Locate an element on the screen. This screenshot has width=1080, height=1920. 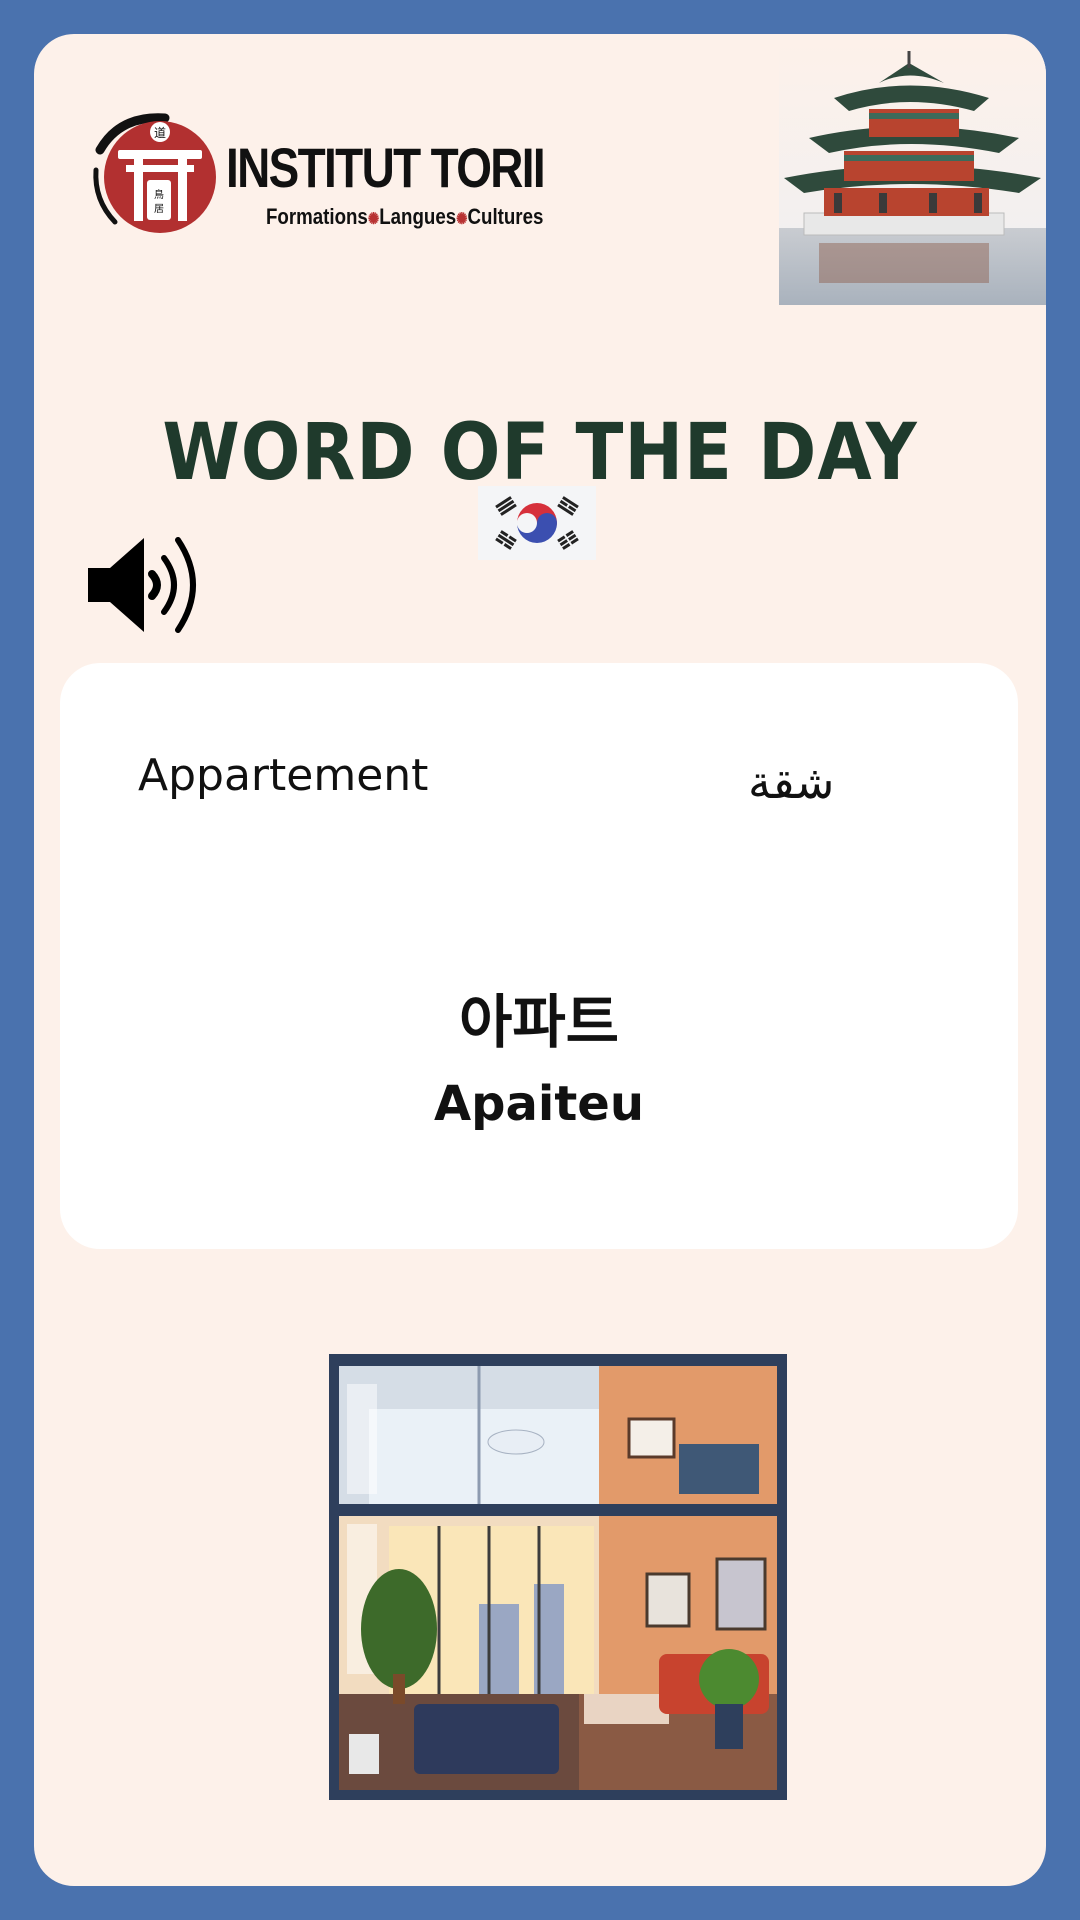
romanization: Apaiteu is located at coordinates (539, 1104).